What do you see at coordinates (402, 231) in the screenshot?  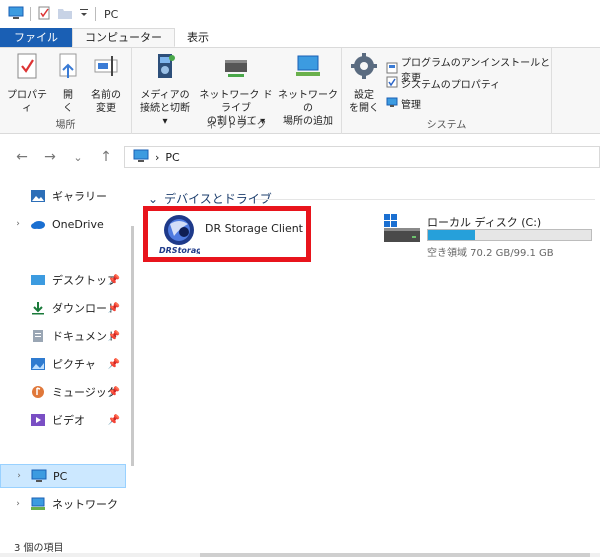 I see `local-disk-icon` at bounding box center [402, 231].